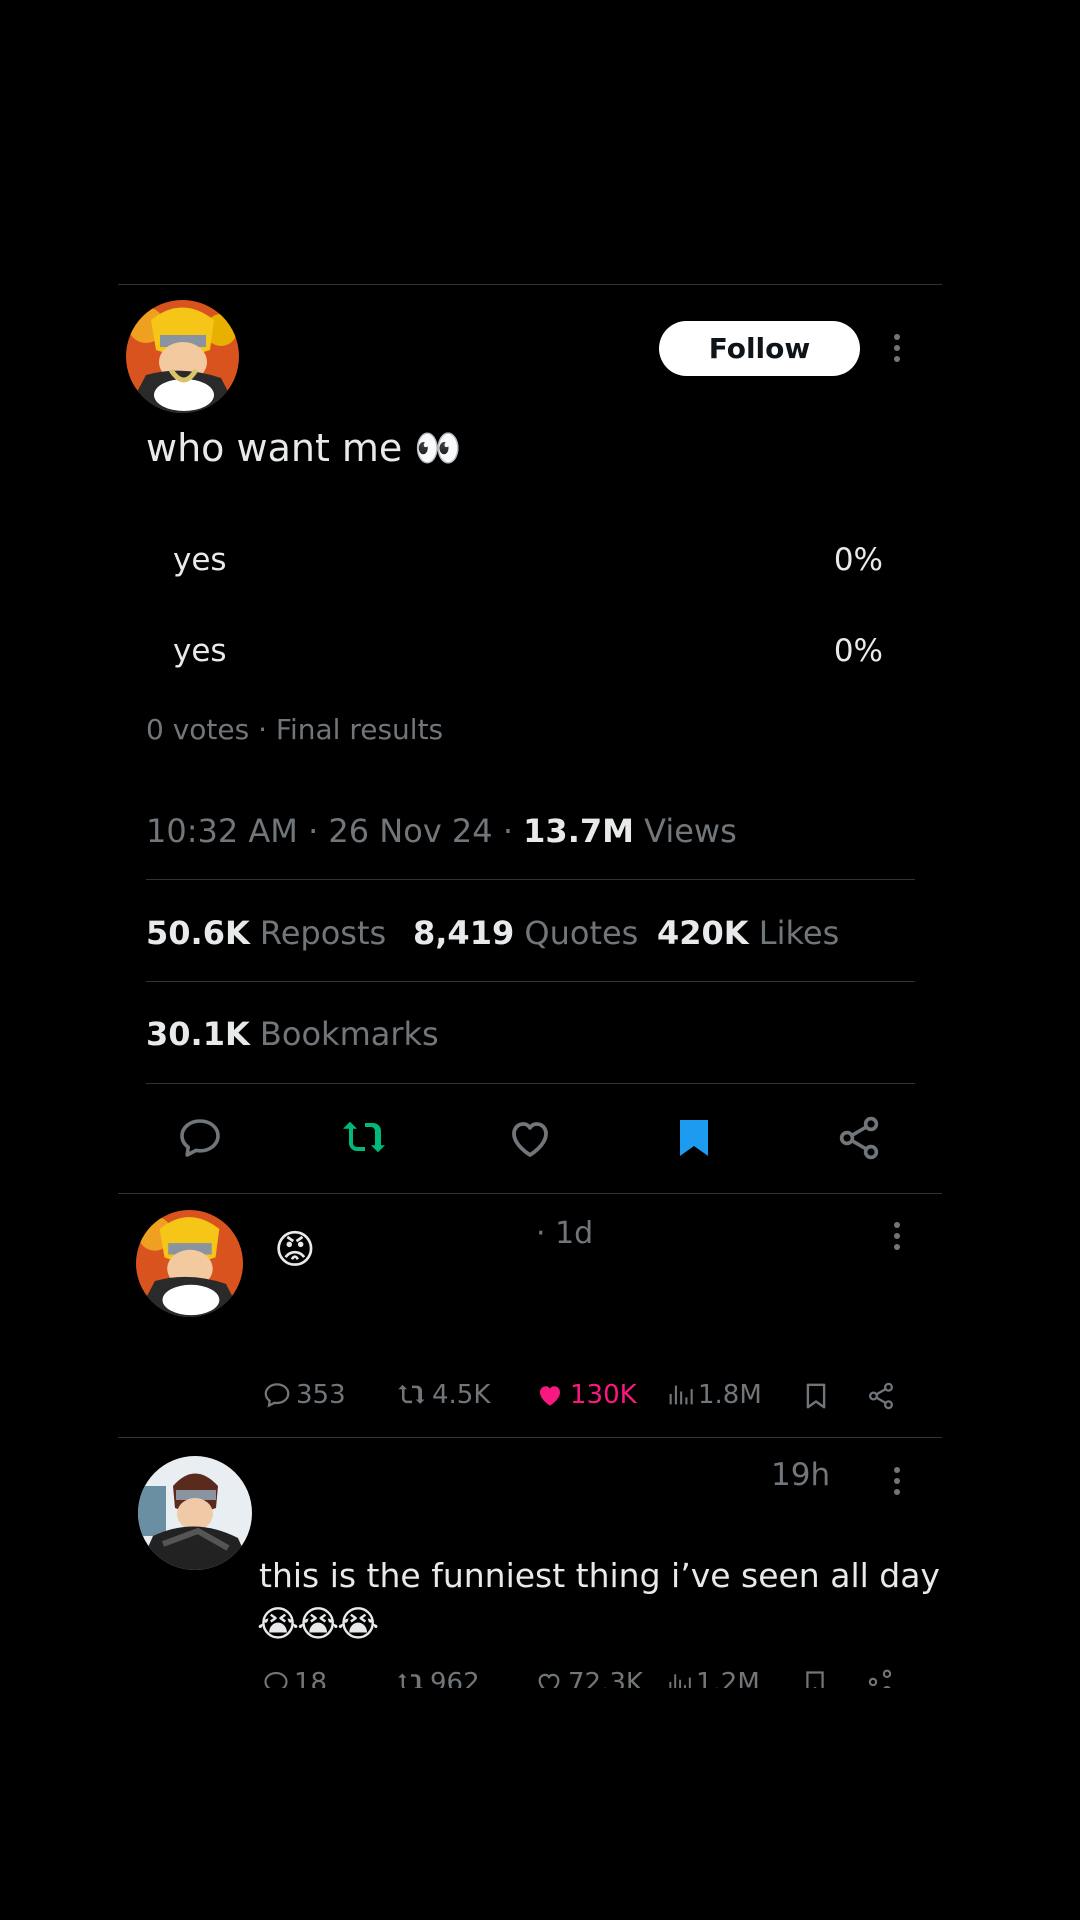  I want to click on views-count: 1.2M, so click(728, 1678).